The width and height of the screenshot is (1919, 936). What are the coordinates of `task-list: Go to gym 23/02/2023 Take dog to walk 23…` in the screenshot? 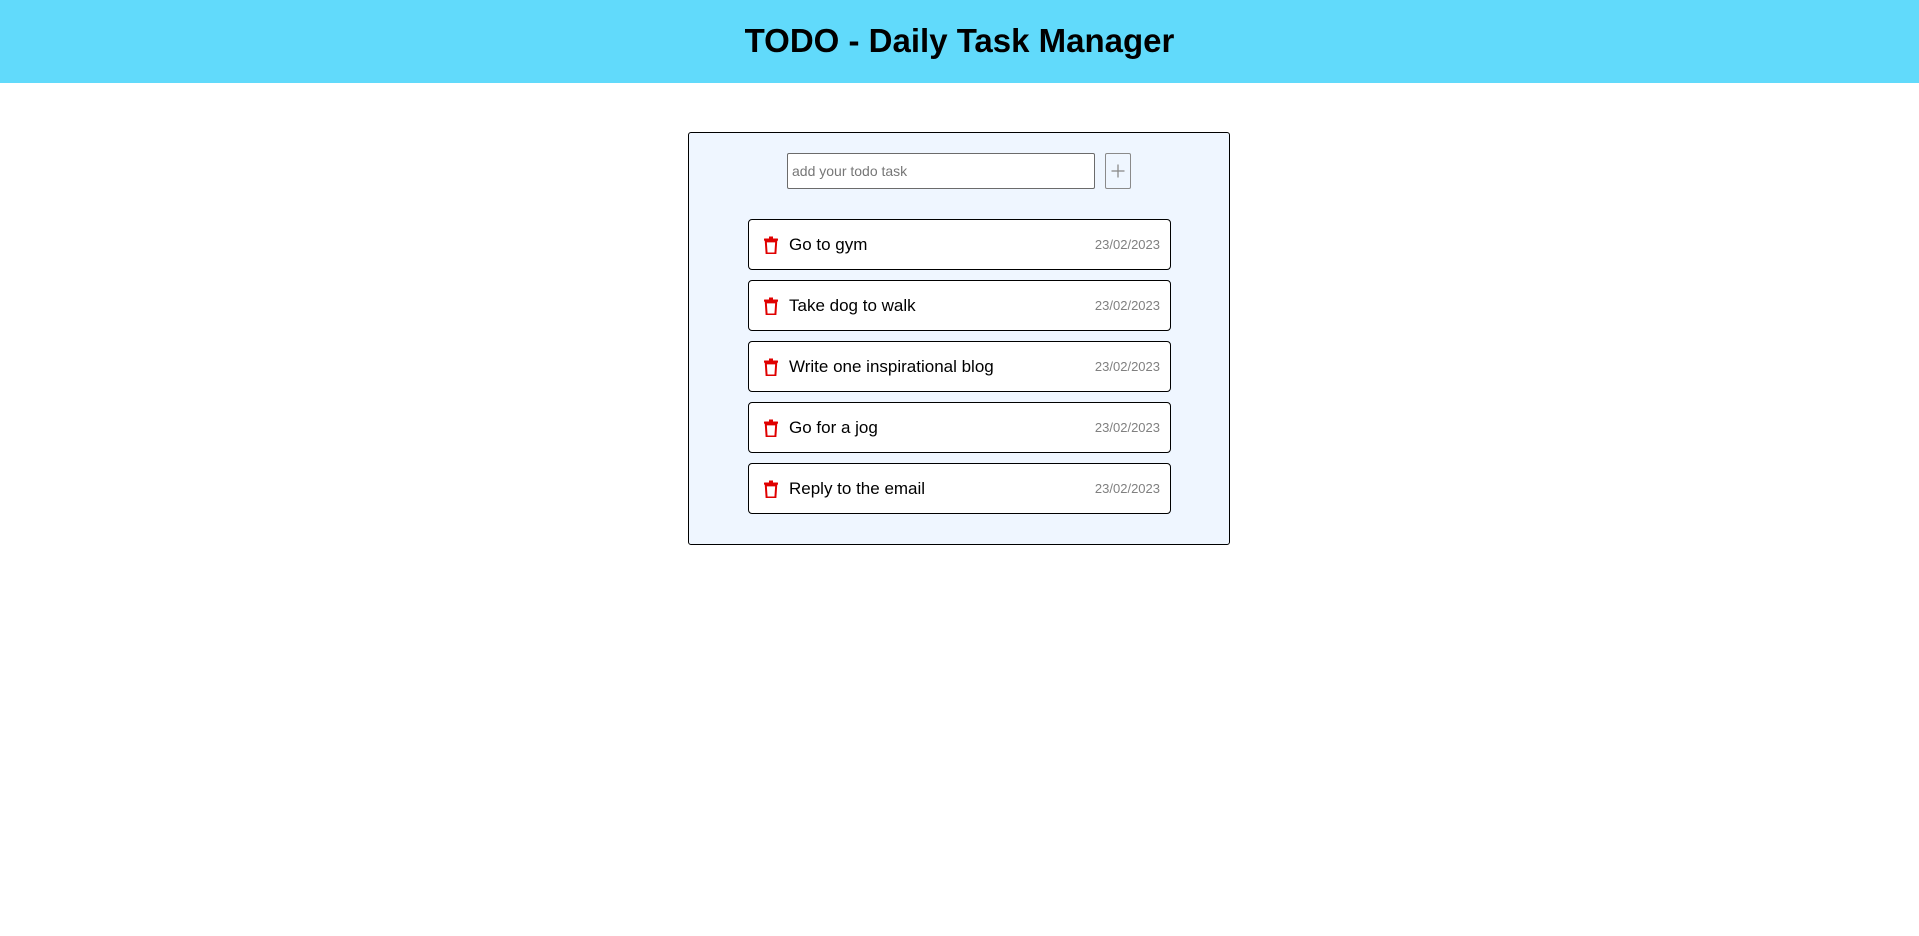 It's located at (959, 371).